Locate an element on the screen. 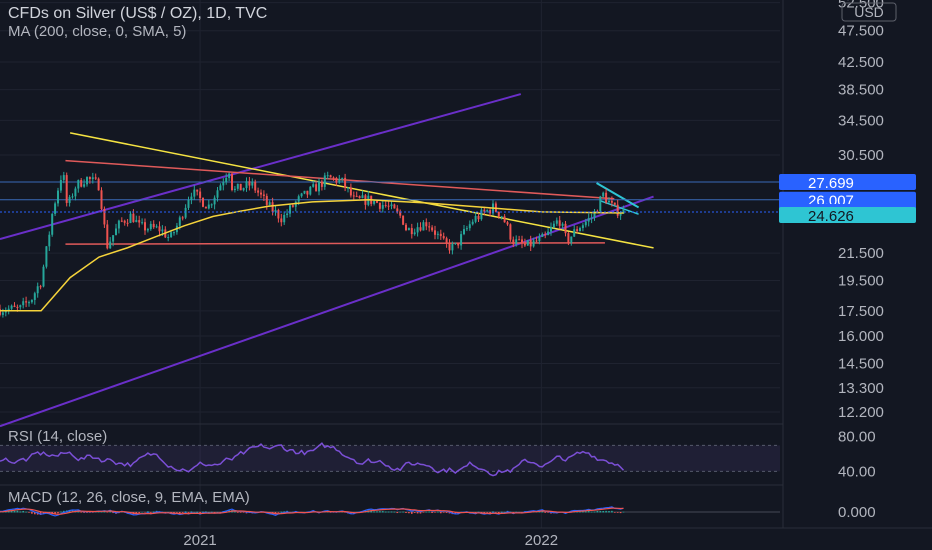  rsi-tick-label: 80.00 is located at coordinates (857, 437).